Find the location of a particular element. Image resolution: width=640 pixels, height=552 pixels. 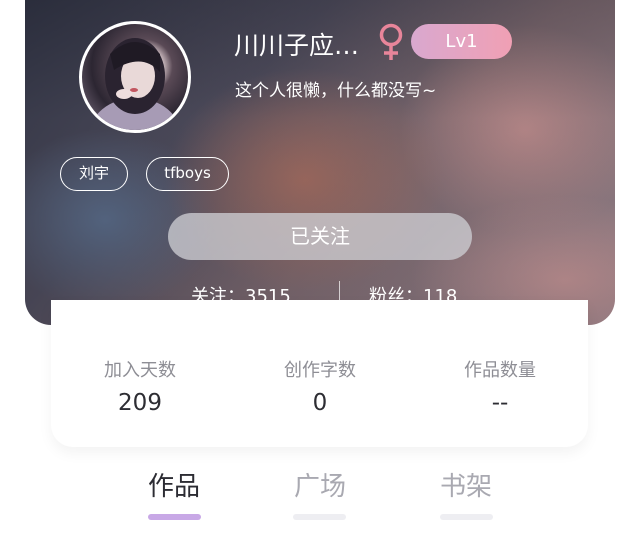

level-badge: Lv1 is located at coordinates (461, 41).